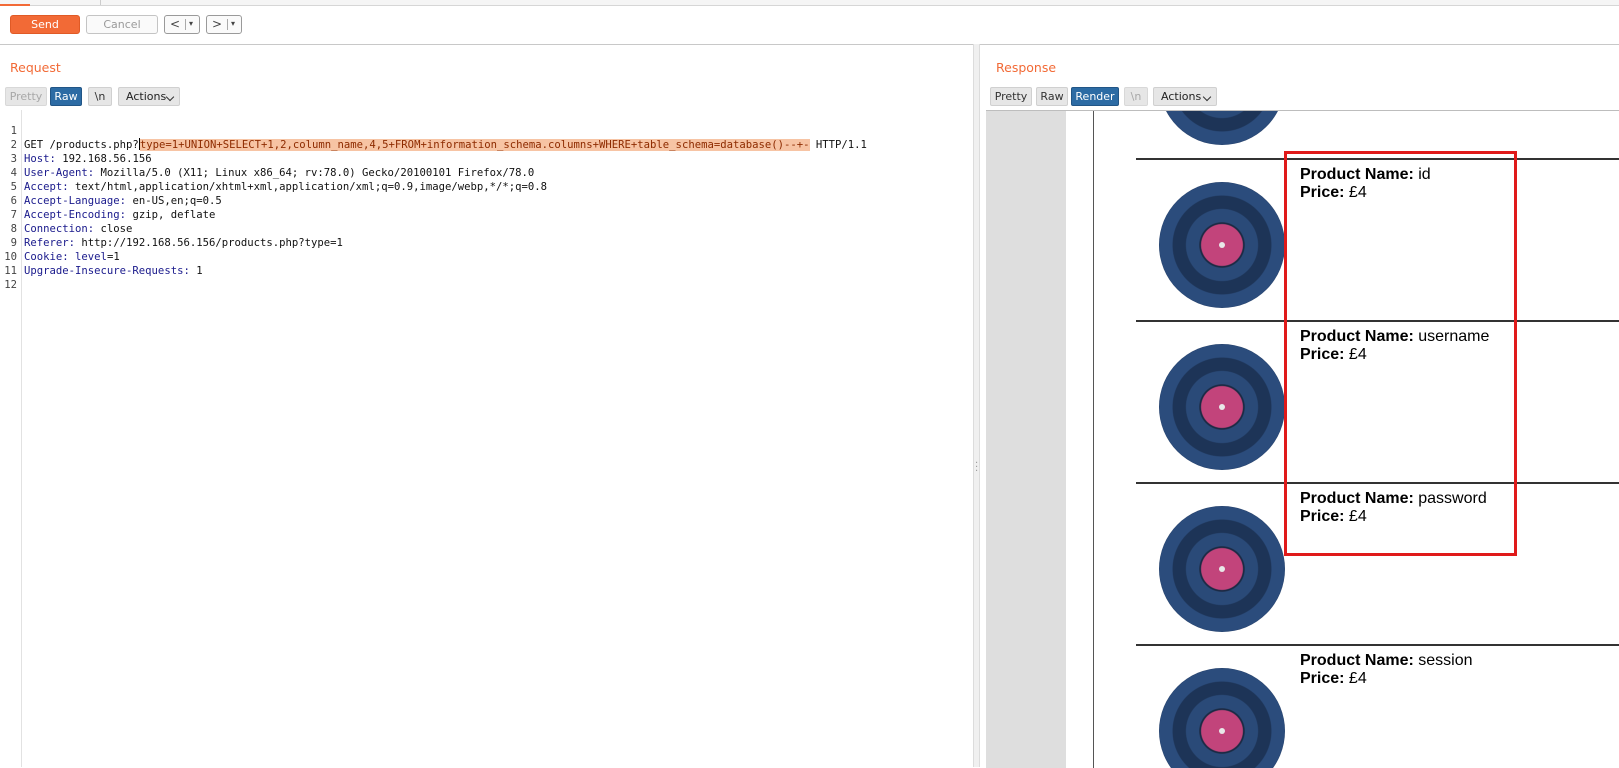 The width and height of the screenshot is (1619, 768). What do you see at coordinates (81, 145) in the screenshot?
I see `request-path: GET /products.php?` at bounding box center [81, 145].